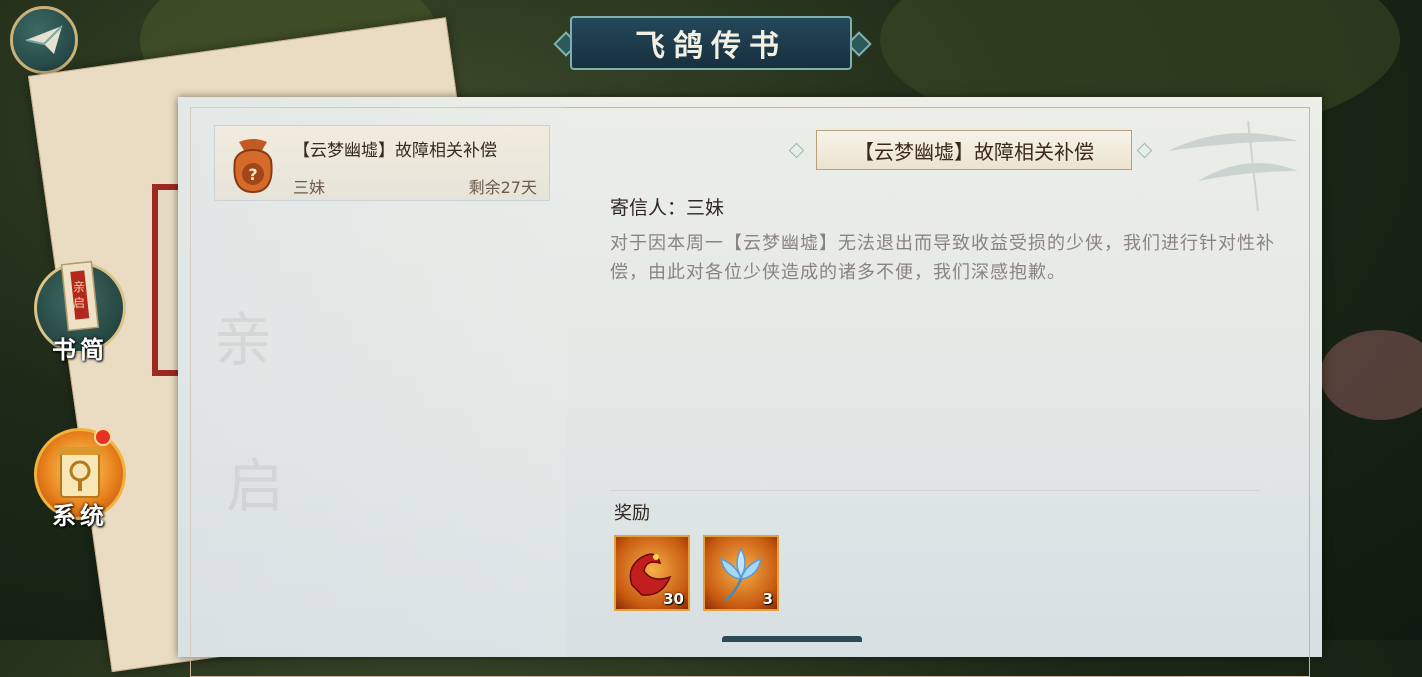  I want to click on tab-system-label: 系统, so click(80, 515).